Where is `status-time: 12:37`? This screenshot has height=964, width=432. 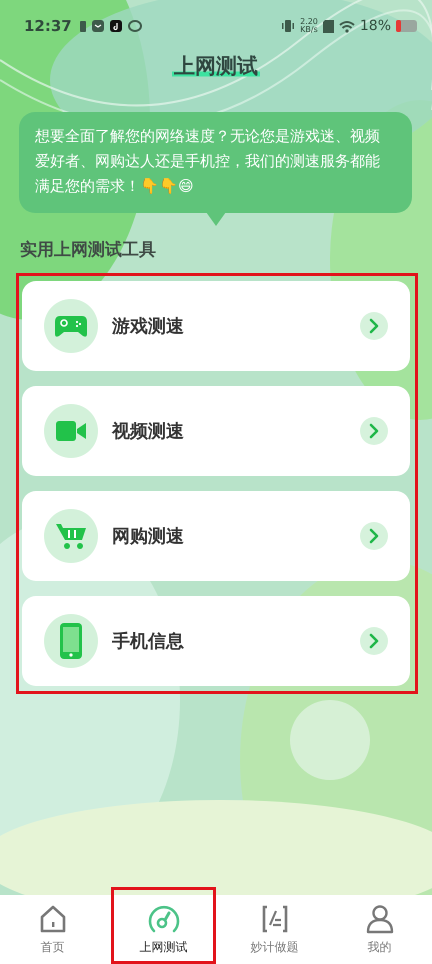
status-time: 12:37 is located at coordinates (48, 26).